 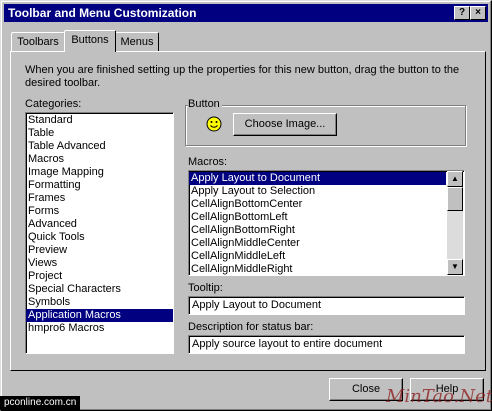 What do you see at coordinates (205, 288) in the screenshot?
I see `tooltip-label: Tooltip:` at bounding box center [205, 288].